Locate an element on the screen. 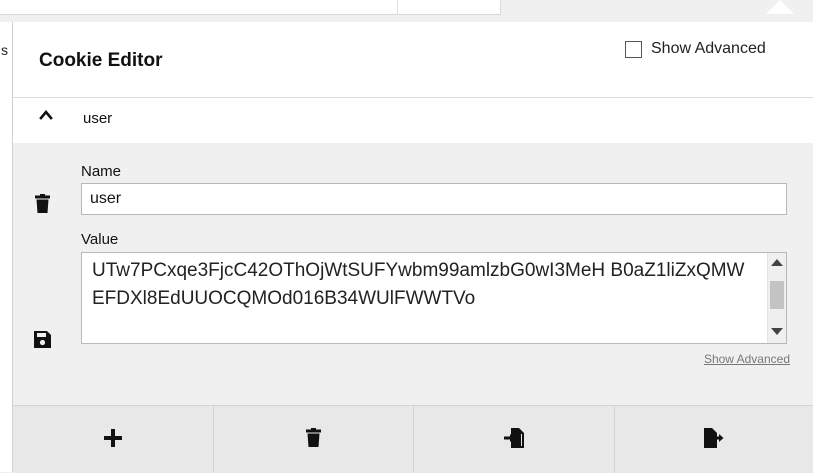 The width and height of the screenshot is (813, 473). scroll-thumb is located at coordinates (777, 295).